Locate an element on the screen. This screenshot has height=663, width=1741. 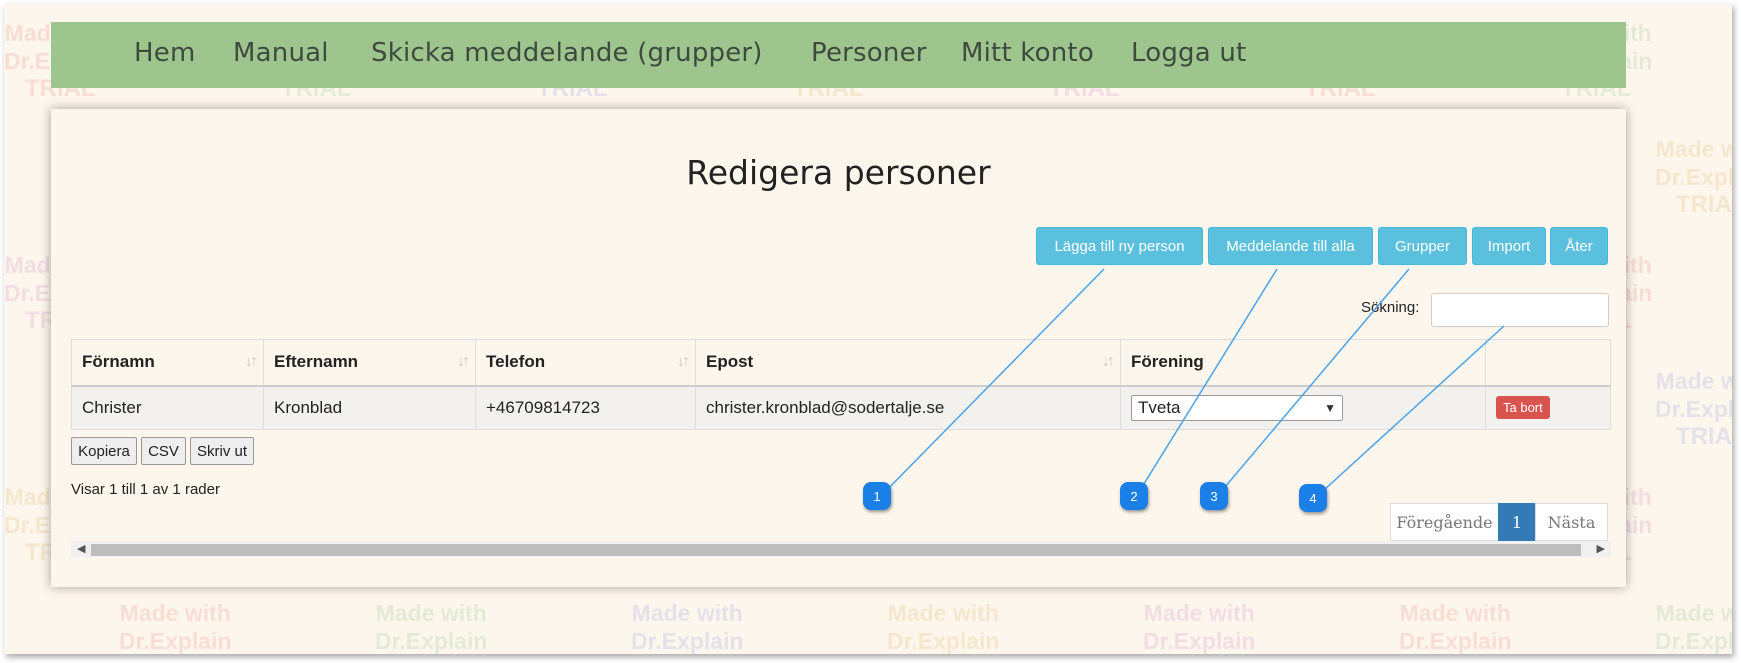
pagination-page-1: 1 is located at coordinates (1517, 522).